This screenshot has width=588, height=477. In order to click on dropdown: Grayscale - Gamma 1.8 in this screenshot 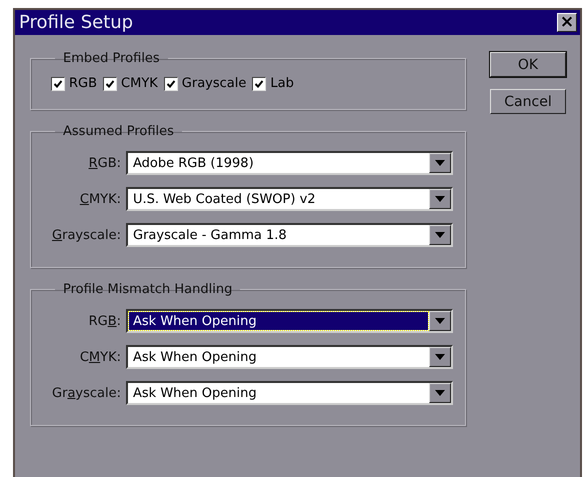, I will do `click(289, 235)`.